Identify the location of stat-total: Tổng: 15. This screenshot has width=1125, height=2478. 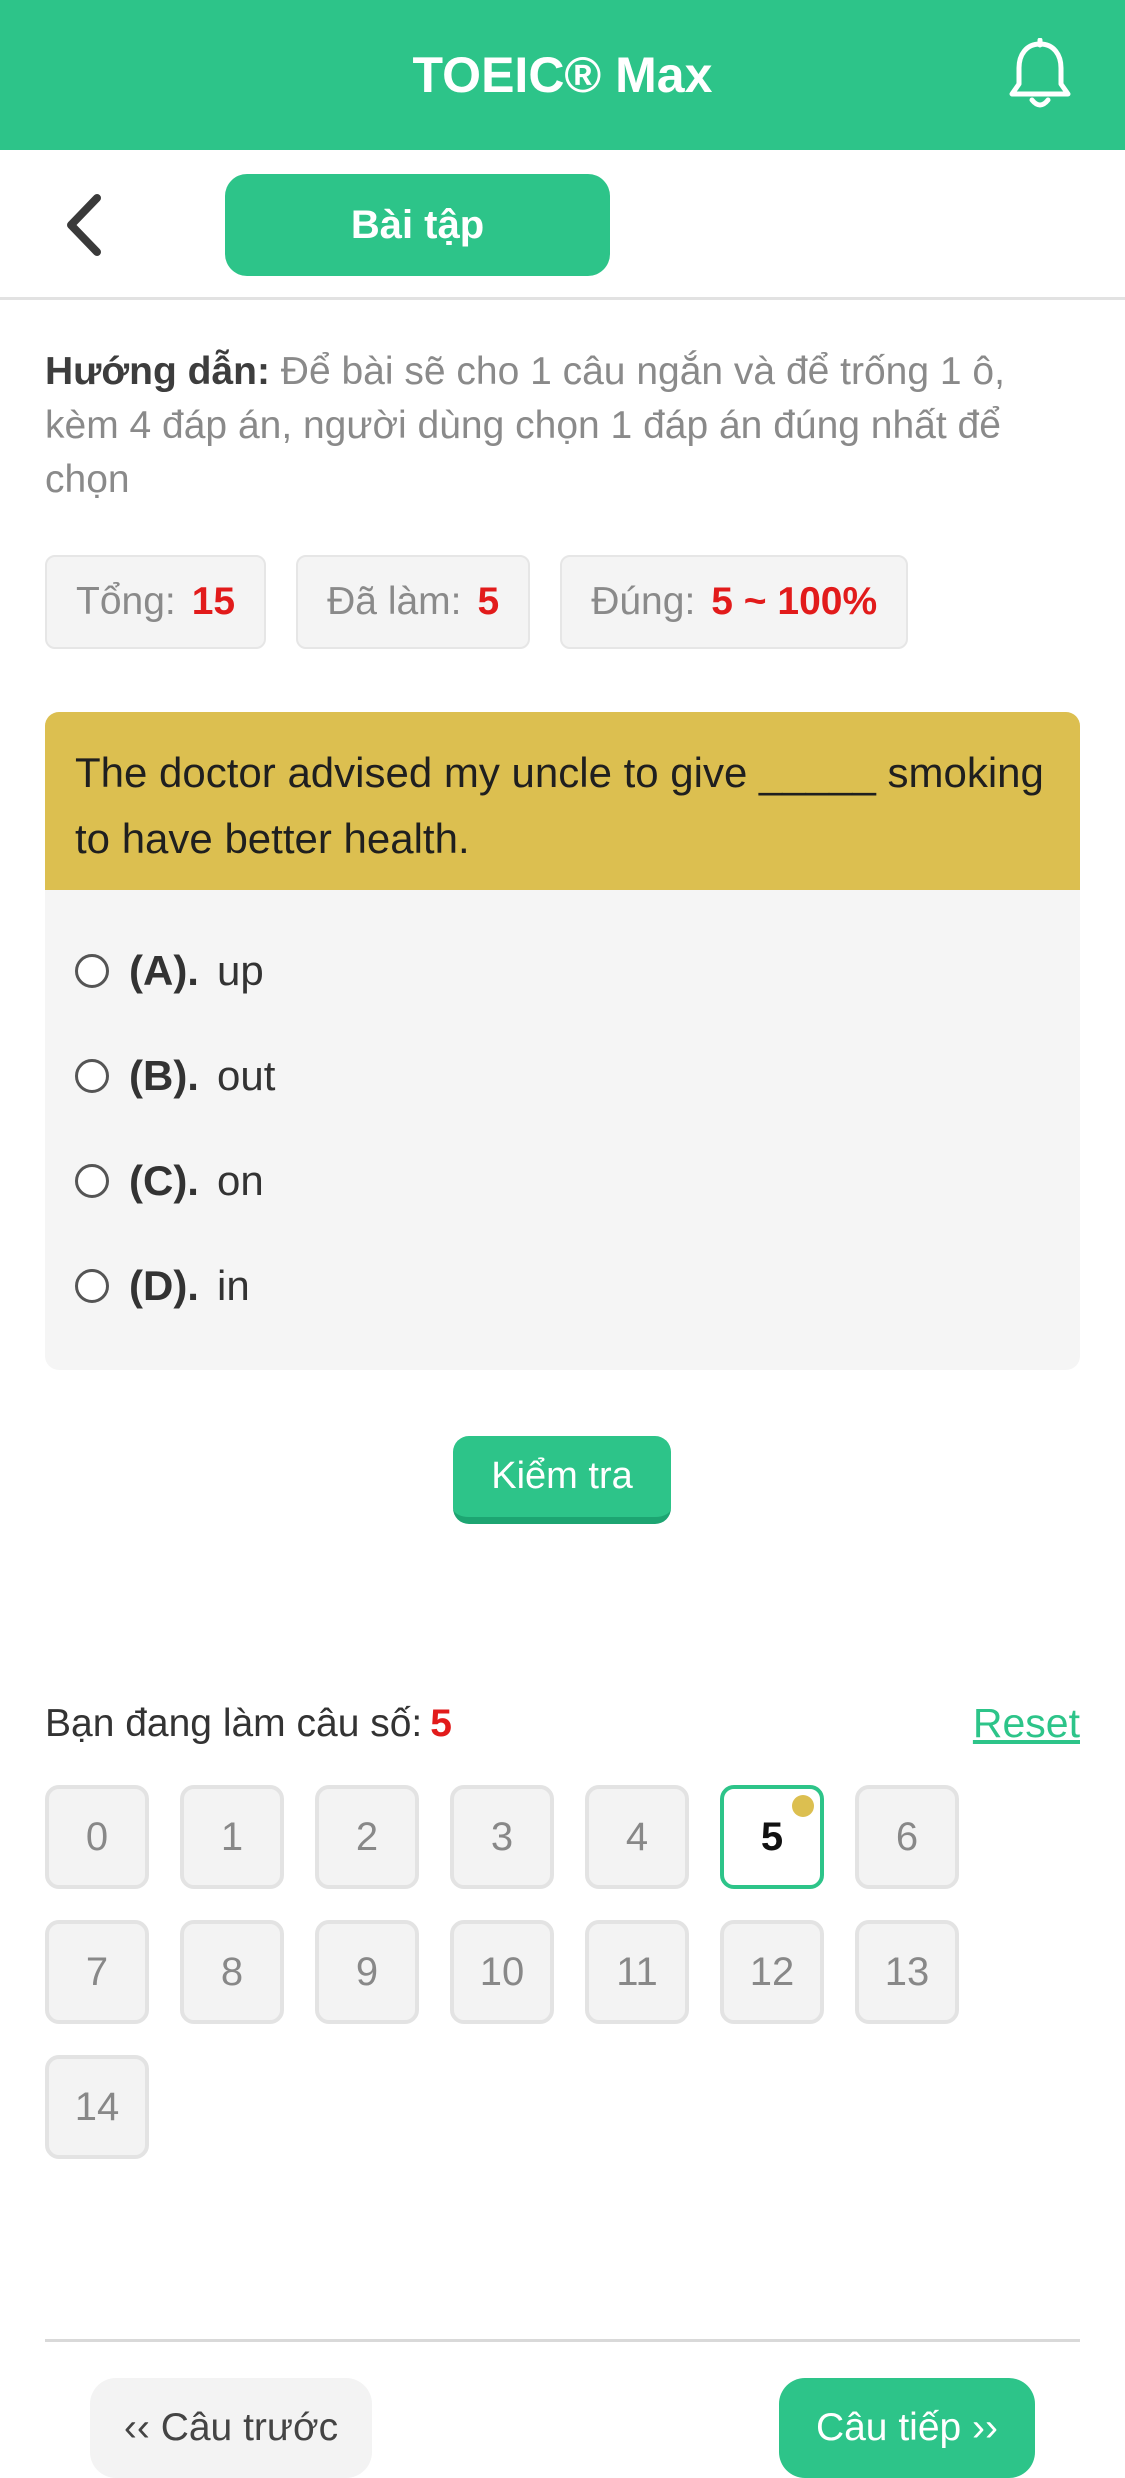
(156, 602).